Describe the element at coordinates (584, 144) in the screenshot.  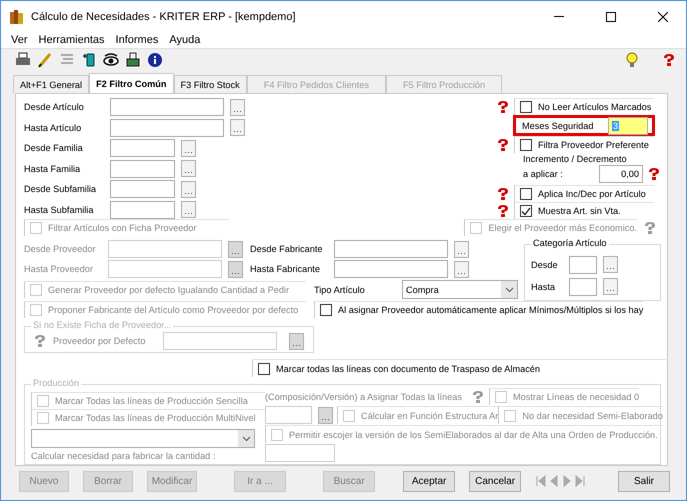
I see `checkbox-option: Filtra Proveedor Preferente` at that location.